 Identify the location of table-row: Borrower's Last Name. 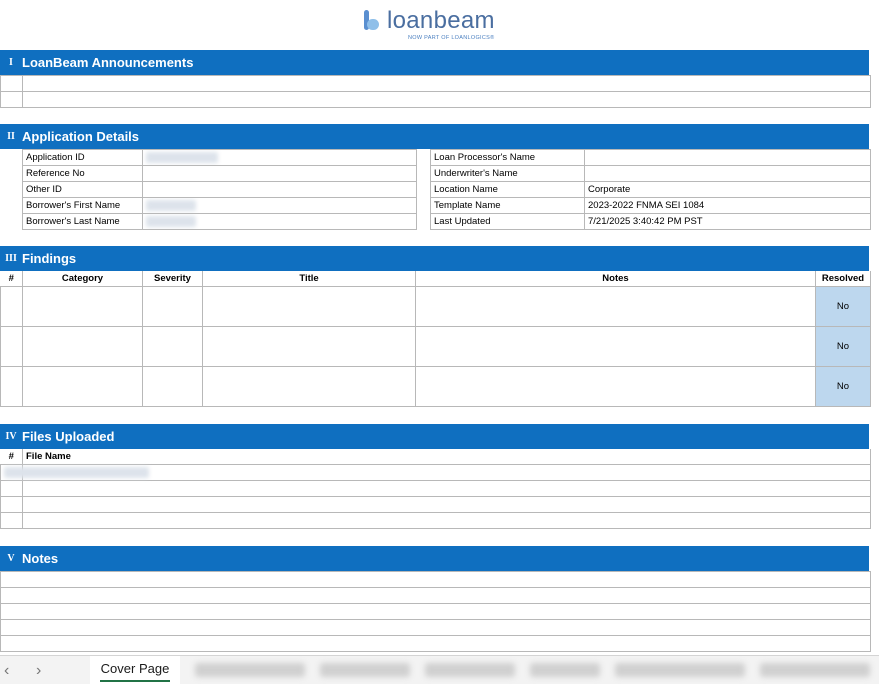
(219, 221).